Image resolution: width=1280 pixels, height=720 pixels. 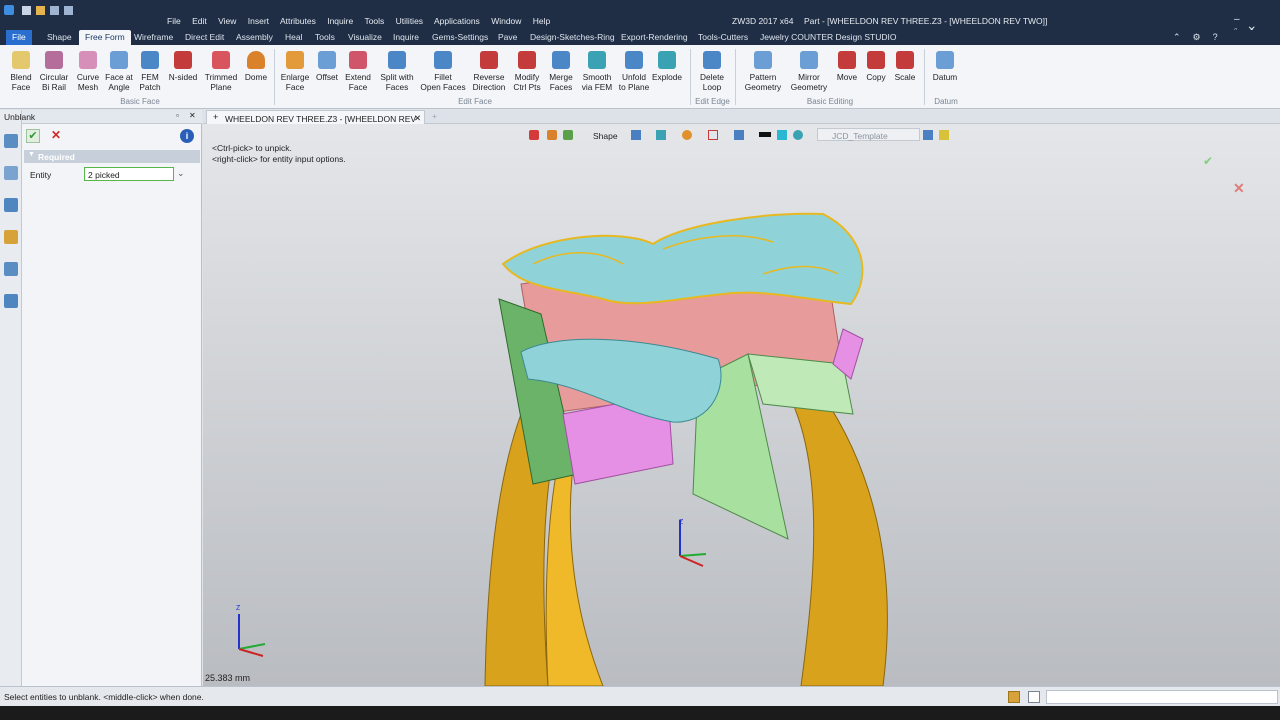 I want to click on triad-z-label: Z, so click(x=238, y=608).